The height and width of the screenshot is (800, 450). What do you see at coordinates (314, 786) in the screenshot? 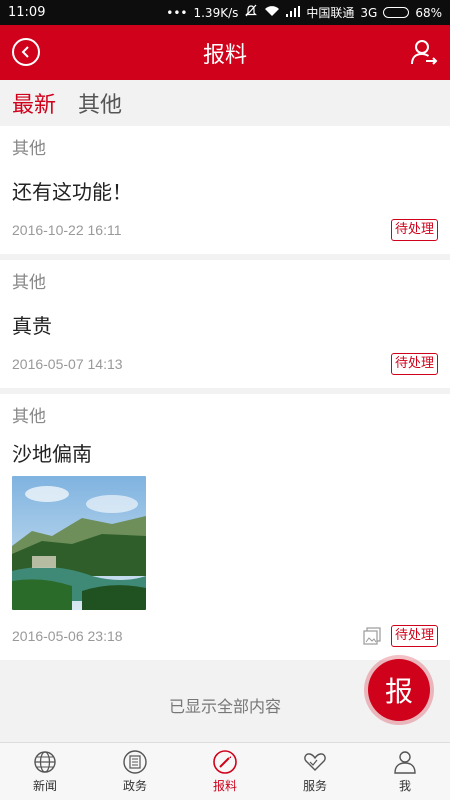
I see `bottom-nav-label: 服务` at bounding box center [314, 786].